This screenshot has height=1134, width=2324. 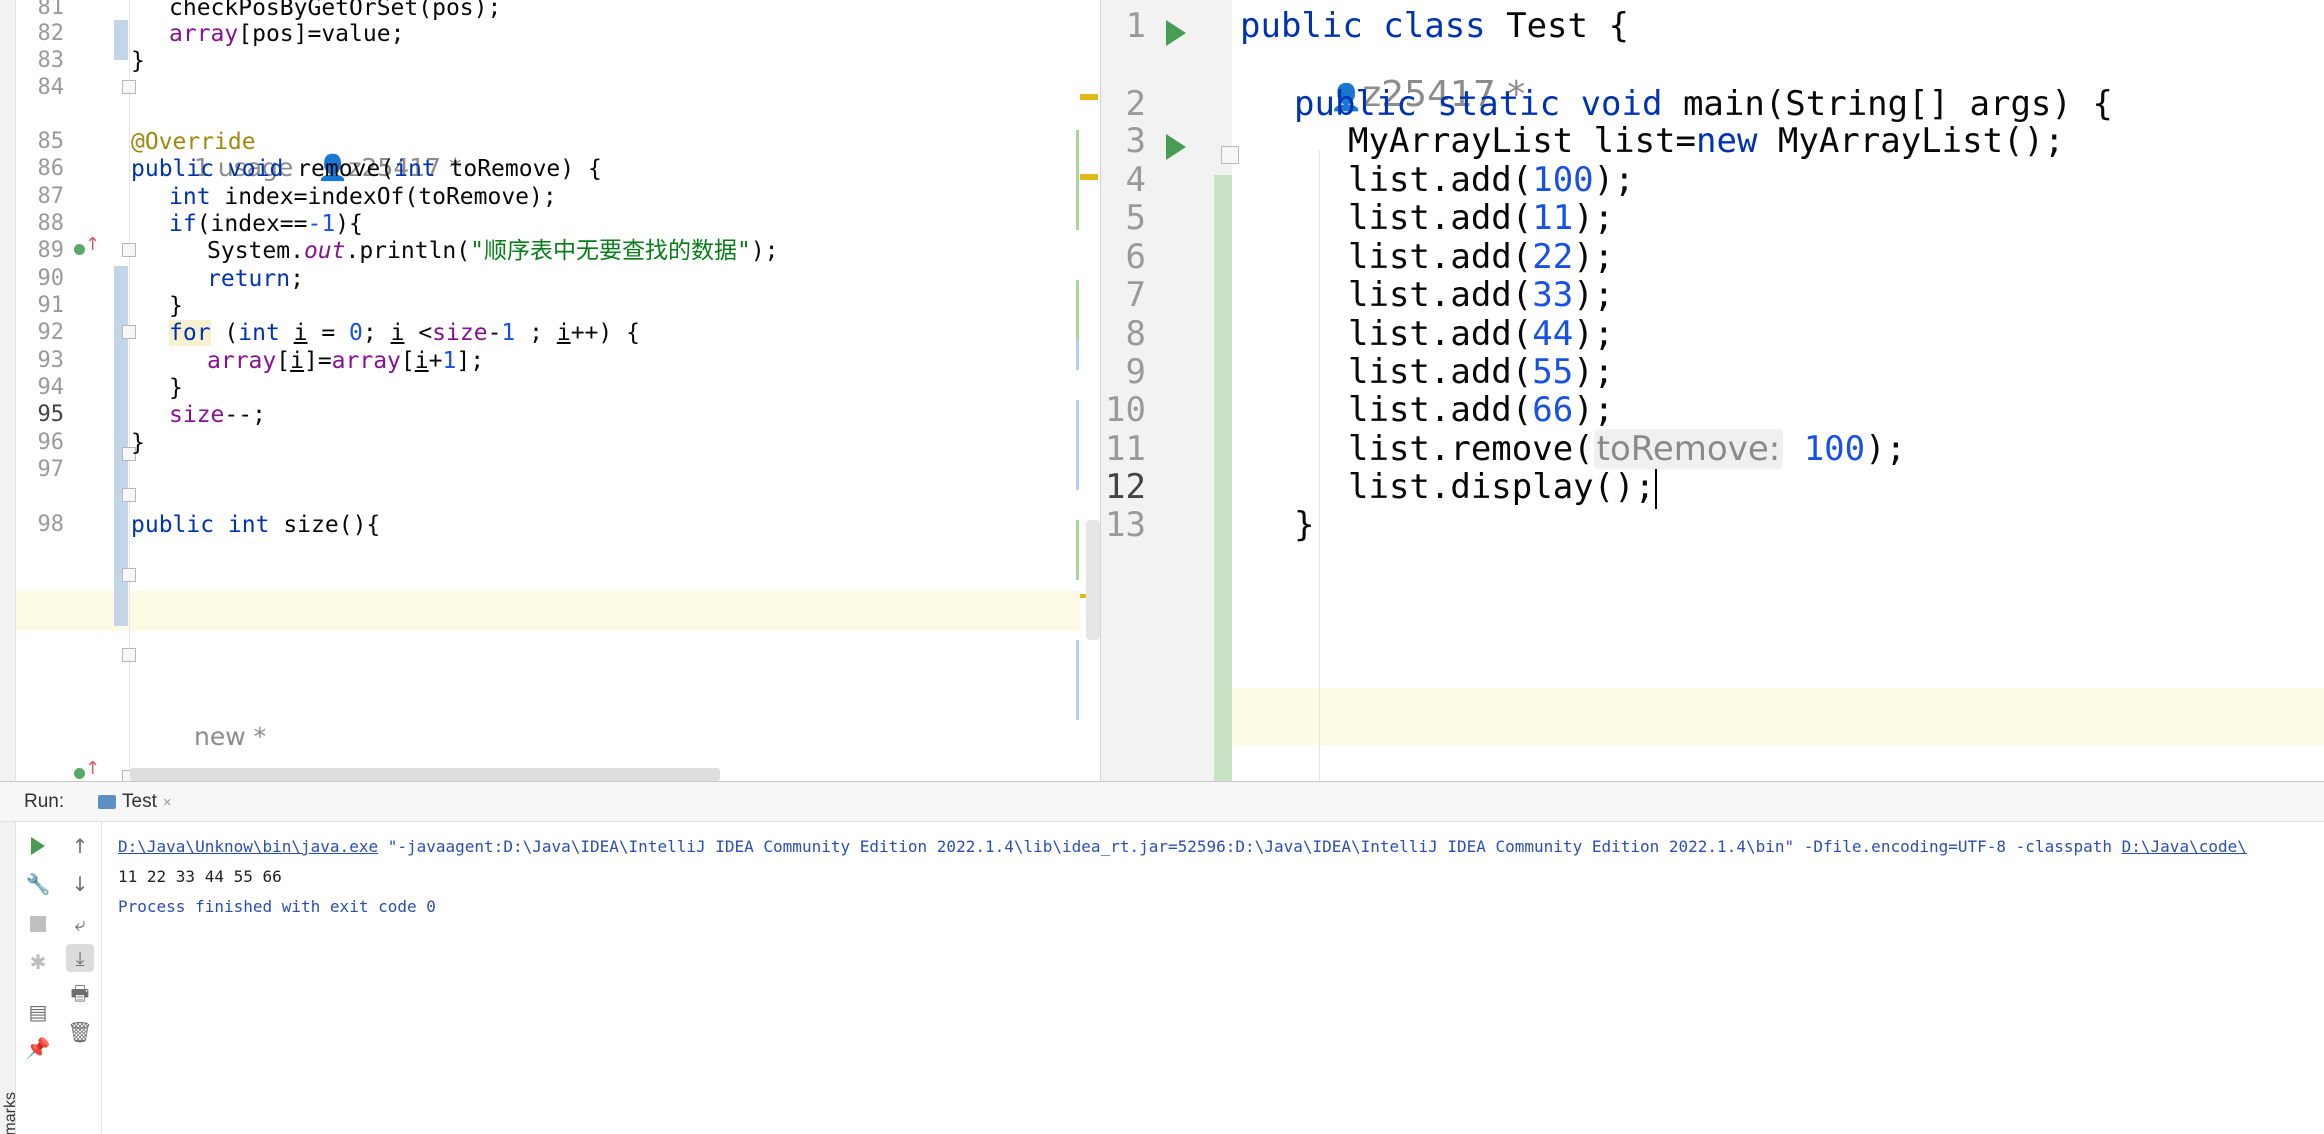 What do you see at coordinates (1162, 802) in the screenshot?
I see `run-header: Run: Test ×` at bounding box center [1162, 802].